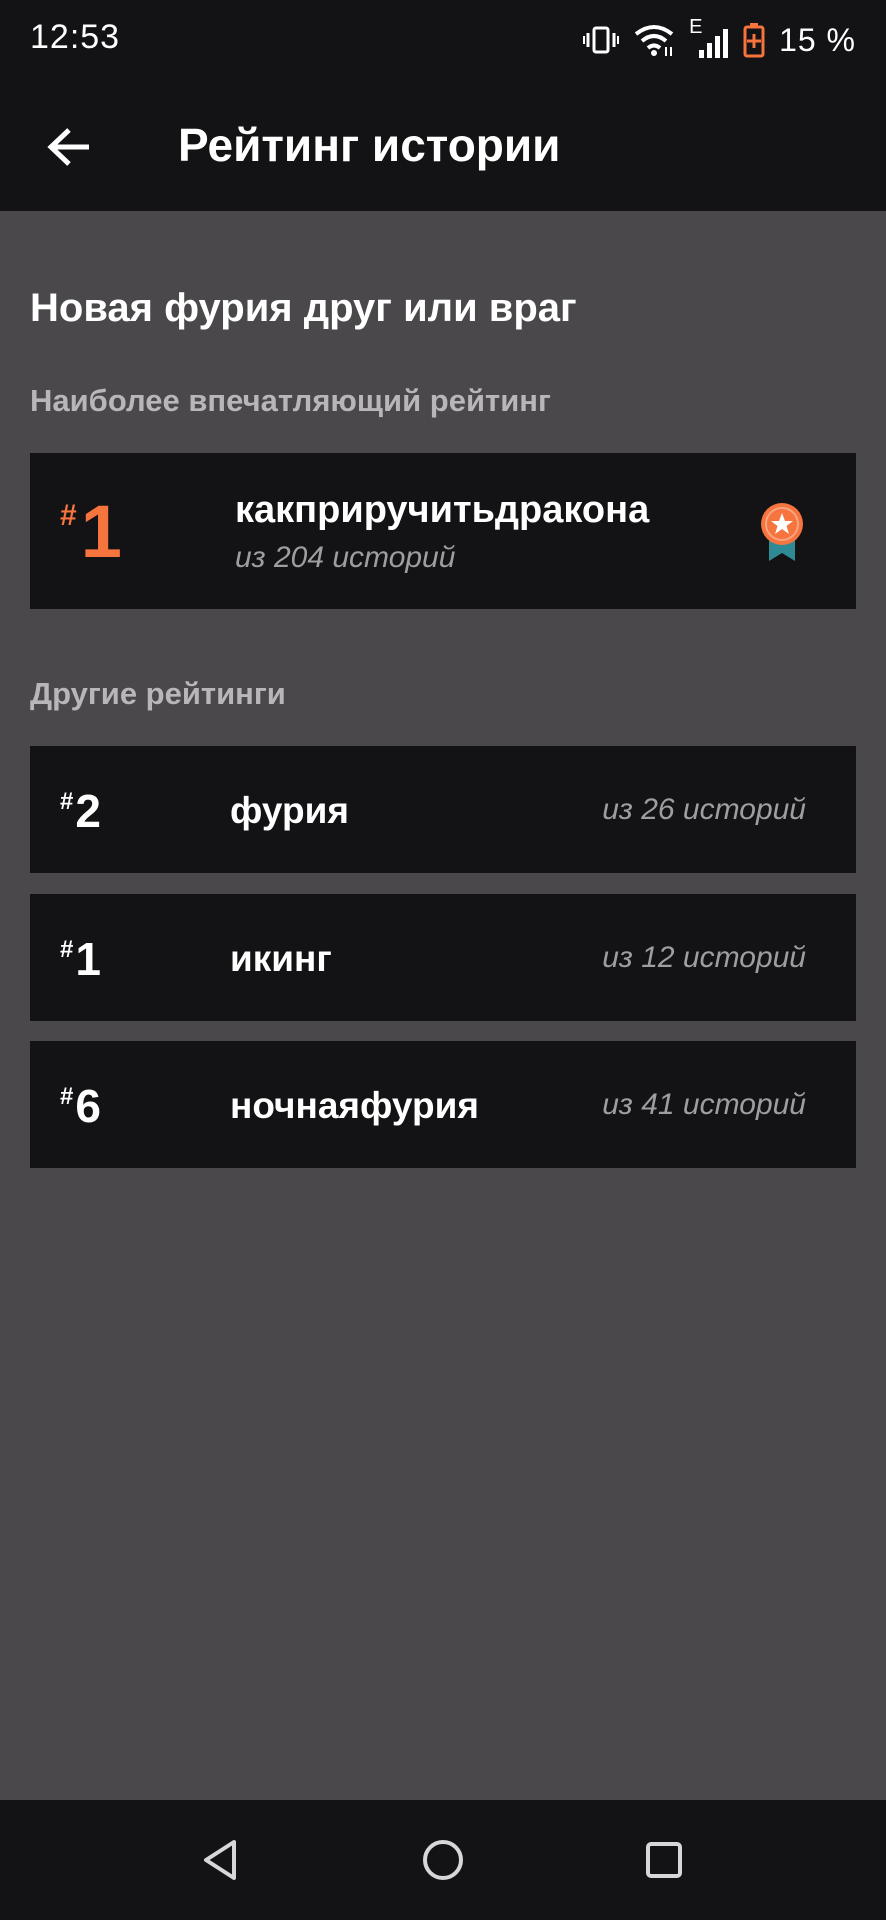 This screenshot has width=886, height=1920. I want to click on rank-value: 2, so click(88, 811).